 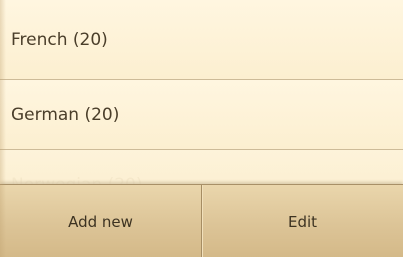 What do you see at coordinates (201, 168) in the screenshot?
I see `list-item-norwegian: Norwegian (20)` at bounding box center [201, 168].